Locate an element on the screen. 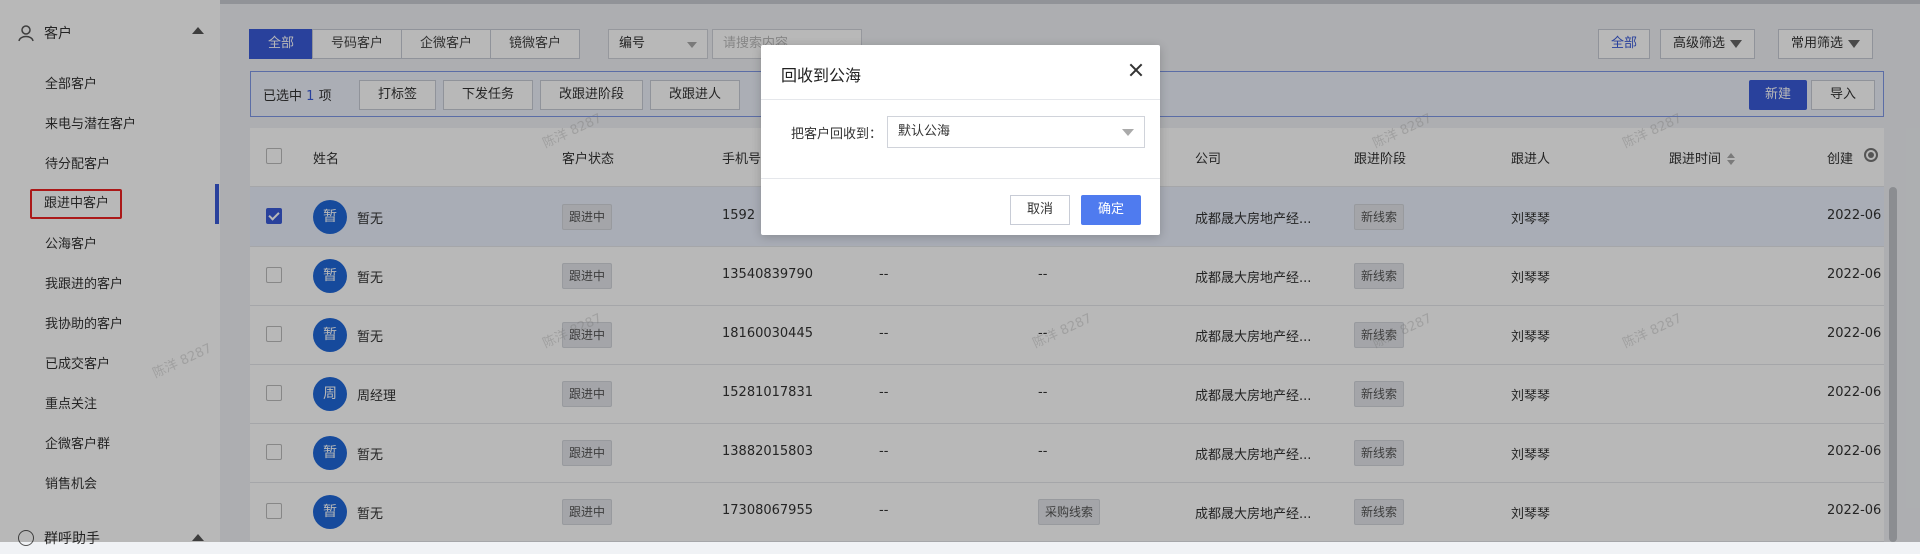 This screenshot has width=1920, height=554. cancel-button: 取消 is located at coordinates (1040, 210).